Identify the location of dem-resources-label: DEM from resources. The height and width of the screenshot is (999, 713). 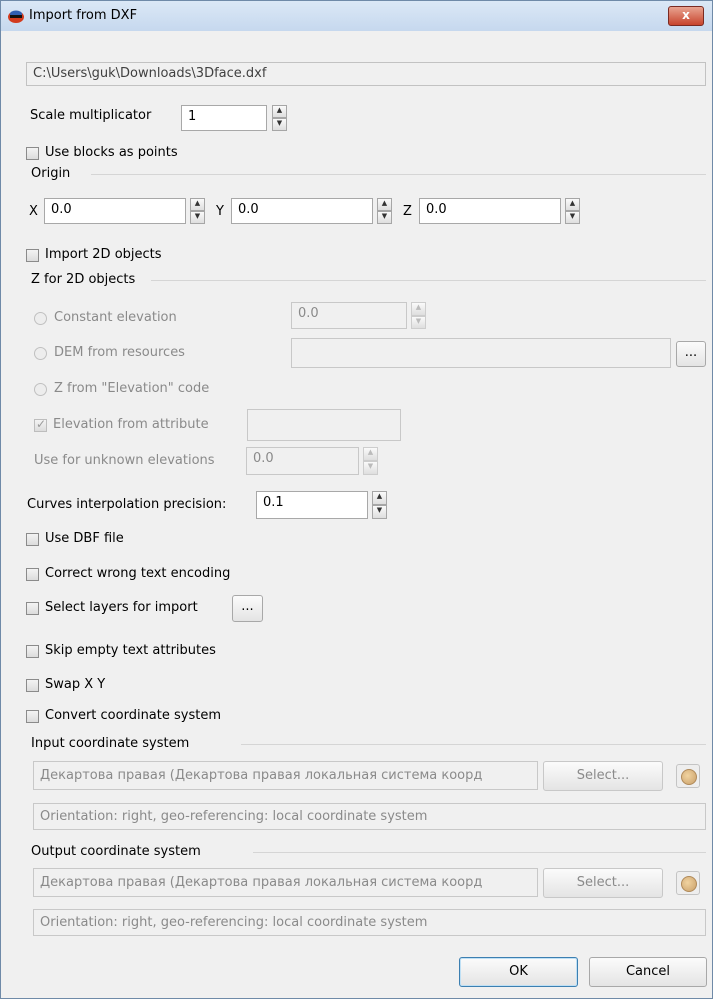
(119, 352).